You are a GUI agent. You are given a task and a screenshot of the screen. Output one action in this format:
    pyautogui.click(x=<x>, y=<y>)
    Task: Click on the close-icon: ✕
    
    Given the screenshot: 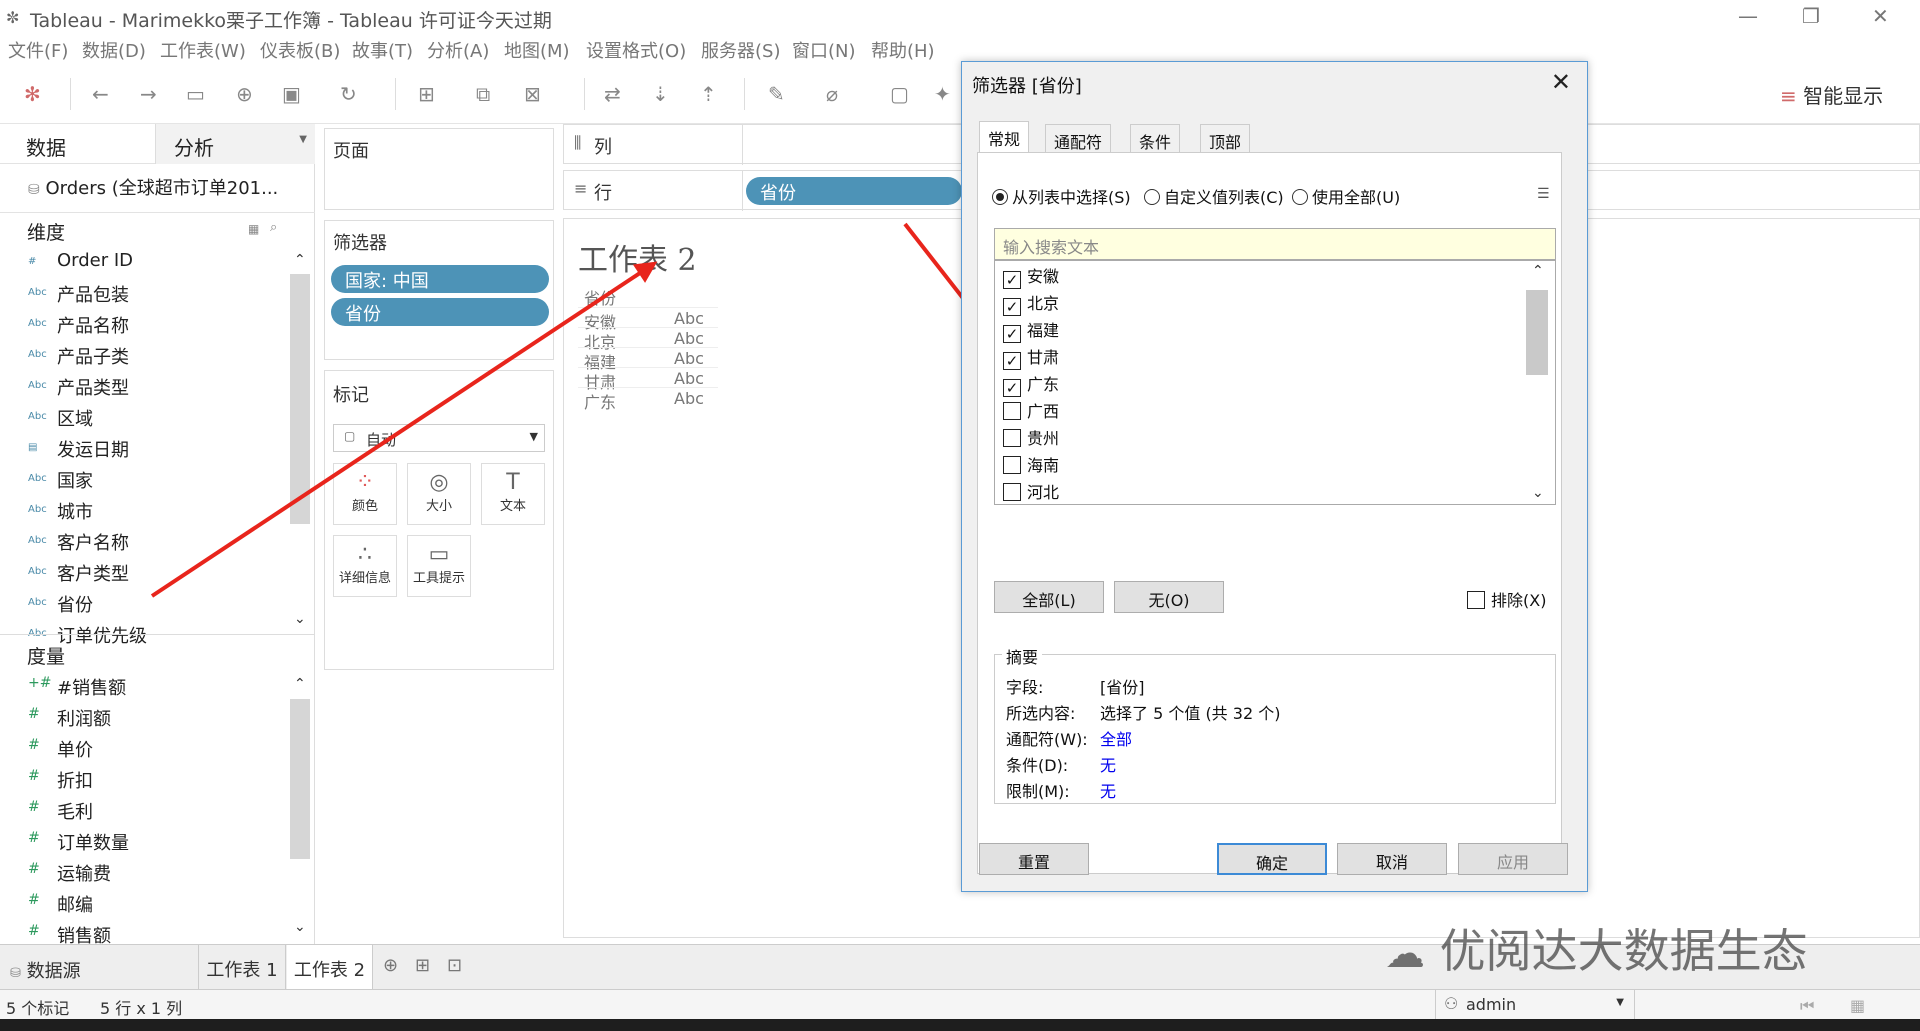 What is the action you would take?
    pyautogui.click(x=1561, y=82)
    